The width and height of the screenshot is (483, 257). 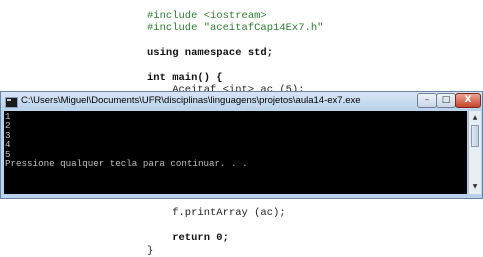 I want to click on maximize-button: □, so click(x=446, y=100).